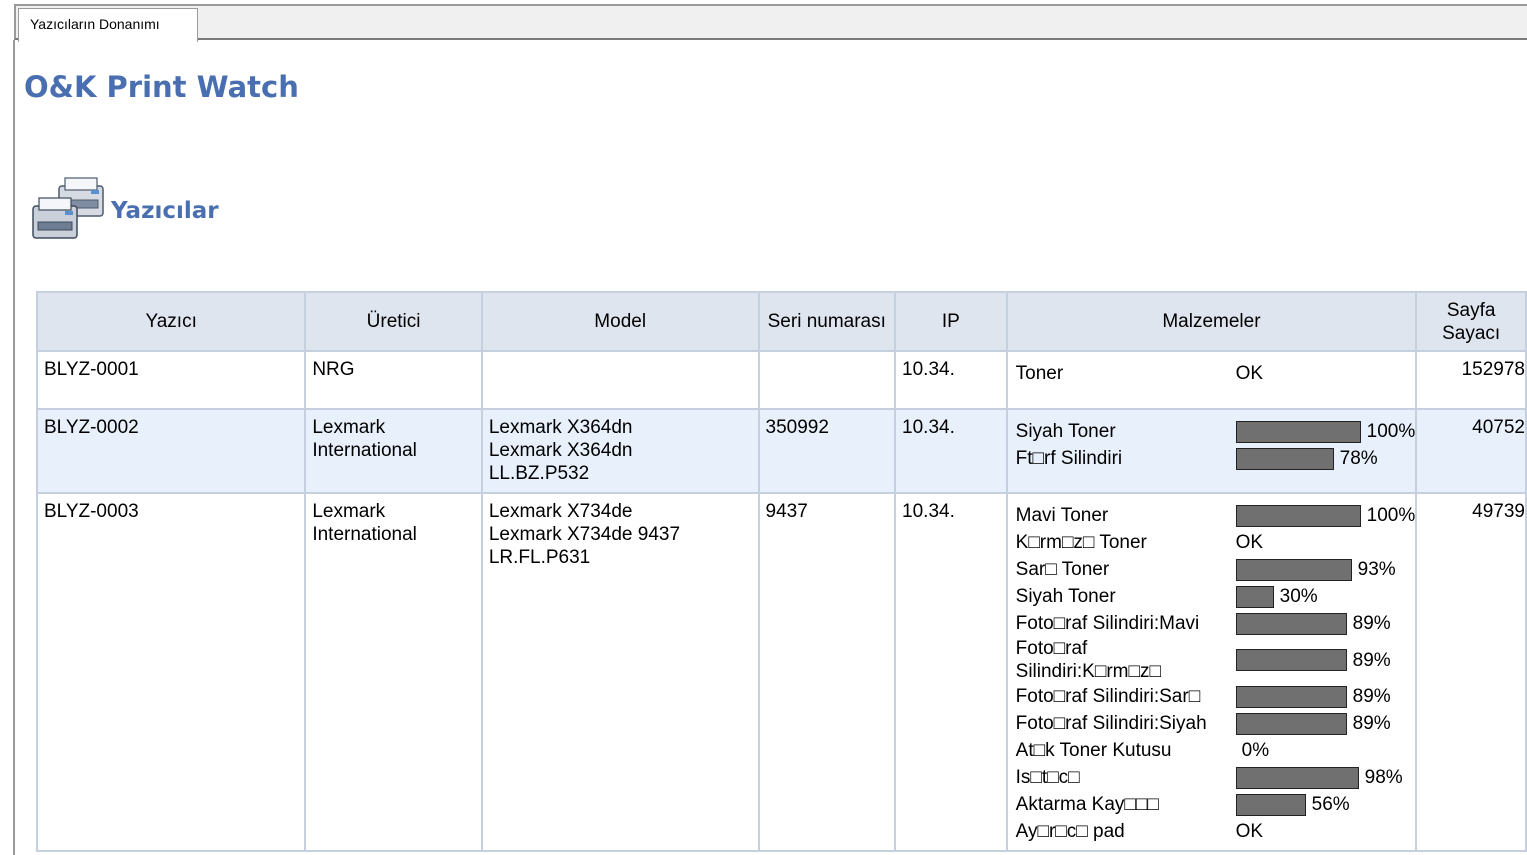 The image size is (1527, 855). What do you see at coordinates (1216, 831) in the screenshot?
I see `supply-item: Ay□r□c□ pad OK` at bounding box center [1216, 831].